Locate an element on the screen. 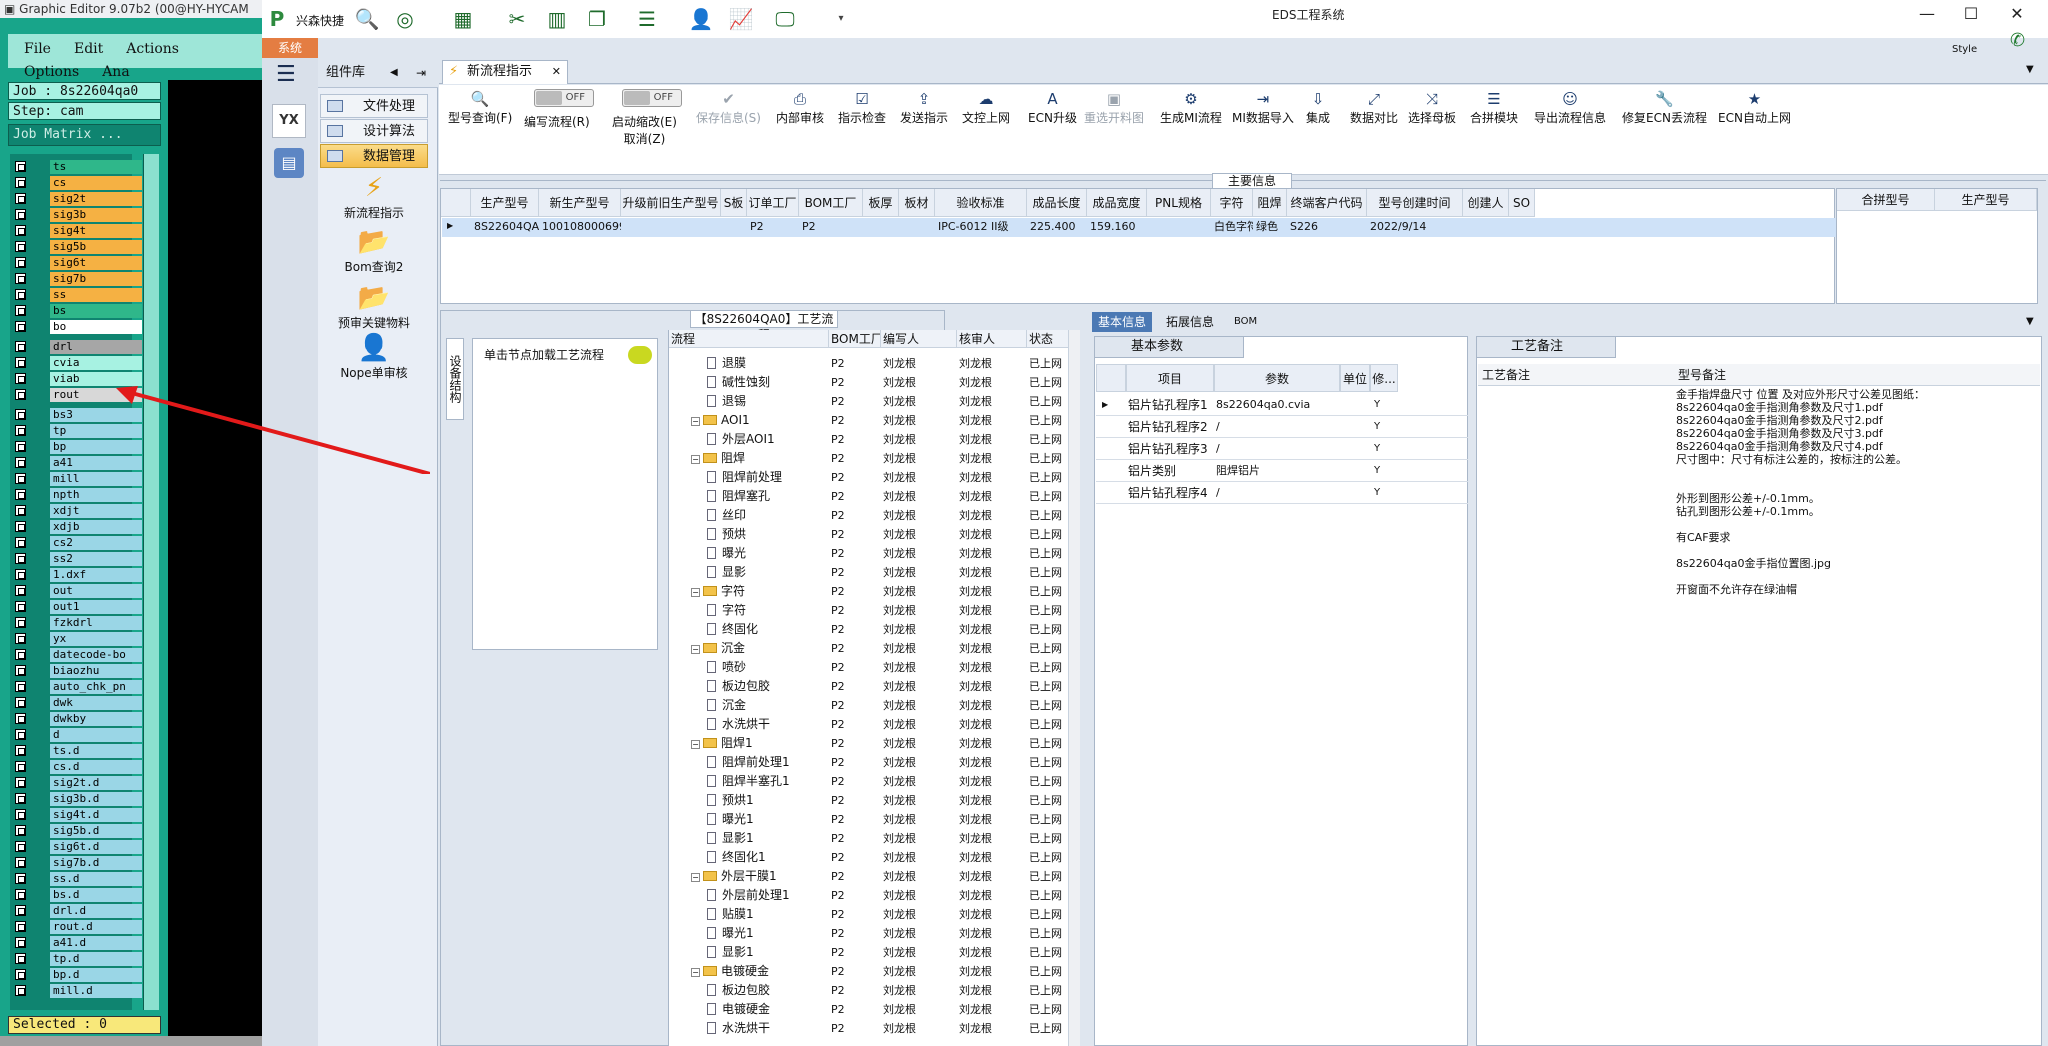 The image size is (2048, 1046). layer-row: ts is located at coordinates (77, 167).